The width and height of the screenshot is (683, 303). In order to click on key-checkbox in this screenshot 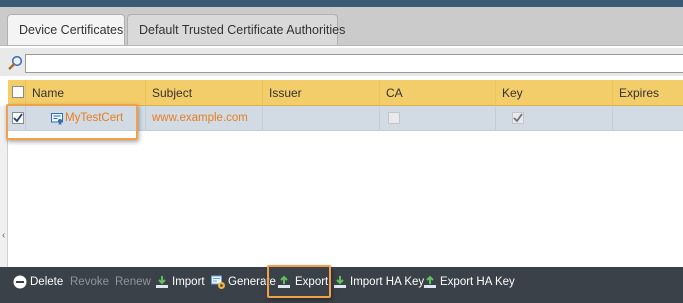, I will do `click(518, 118)`.